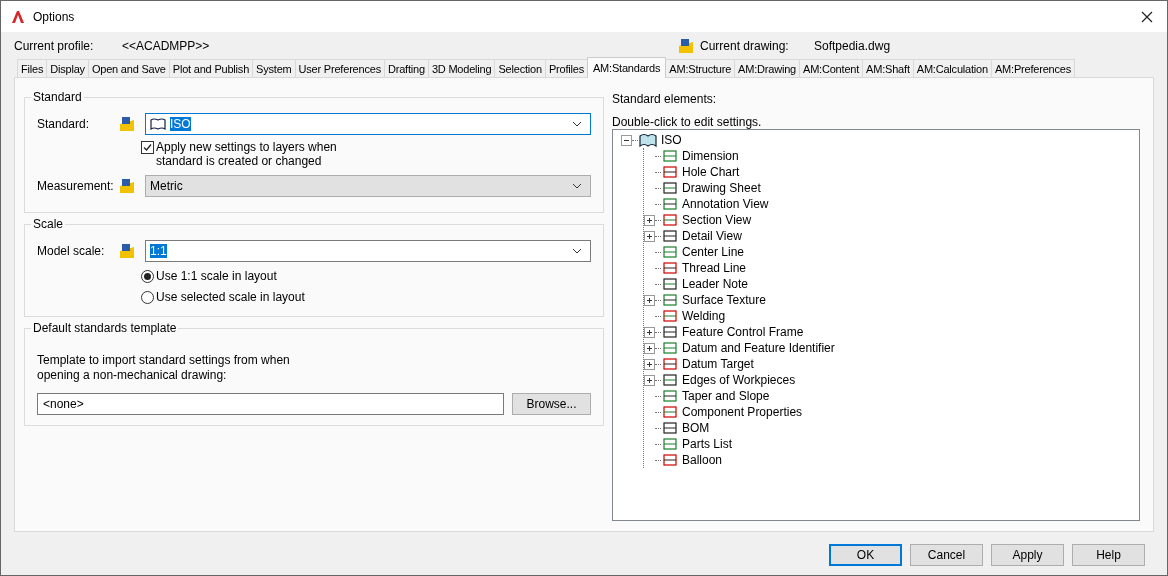 This screenshot has height=576, width=1168. What do you see at coordinates (767, 68) in the screenshot?
I see `tab: AM:Drawing` at bounding box center [767, 68].